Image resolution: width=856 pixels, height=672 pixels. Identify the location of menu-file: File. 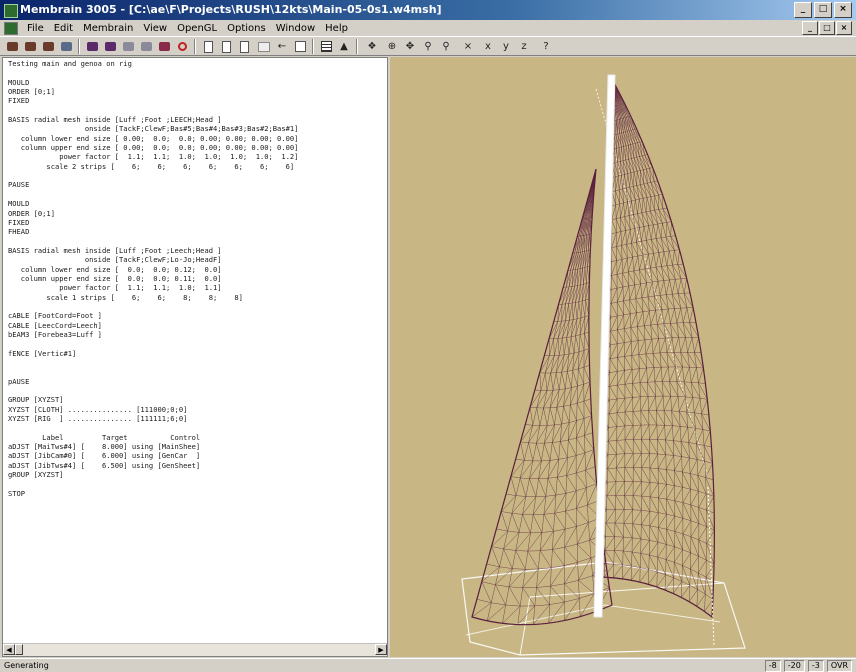
(35, 28).